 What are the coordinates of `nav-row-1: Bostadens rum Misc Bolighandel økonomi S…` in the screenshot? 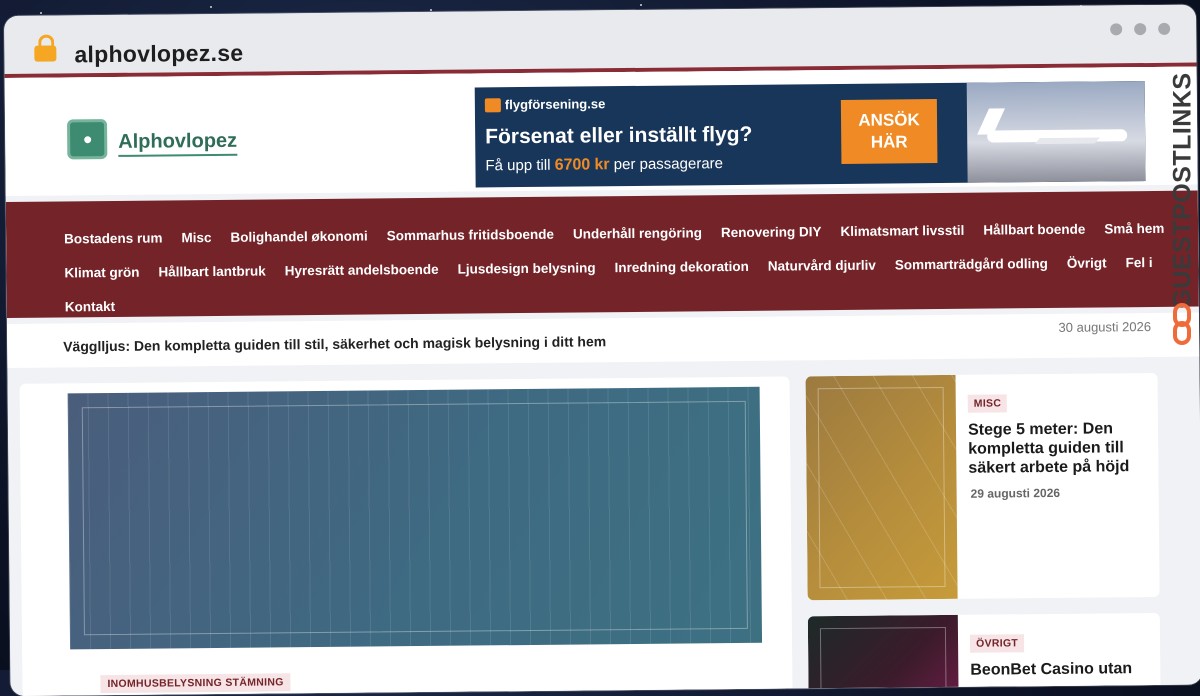 It's located at (614, 234).